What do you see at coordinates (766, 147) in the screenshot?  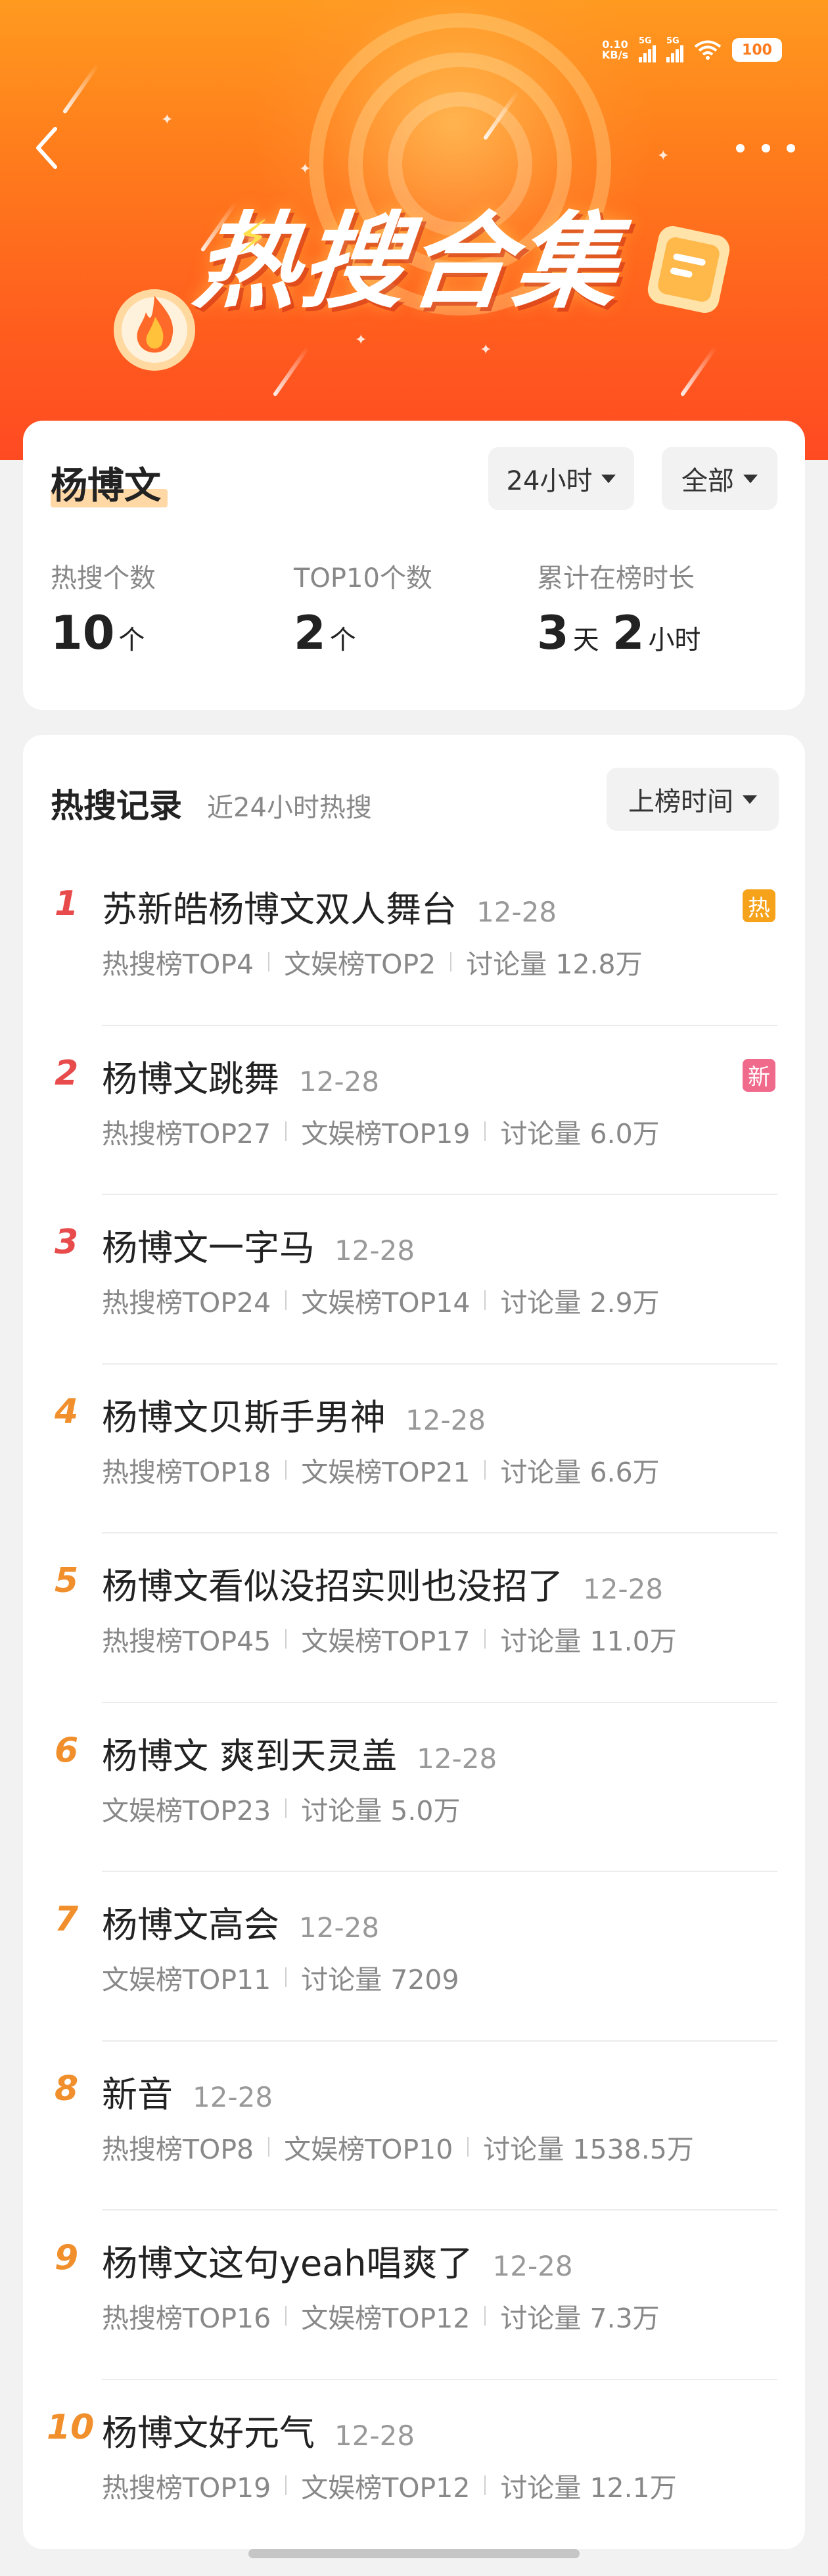 I see `more-button` at bounding box center [766, 147].